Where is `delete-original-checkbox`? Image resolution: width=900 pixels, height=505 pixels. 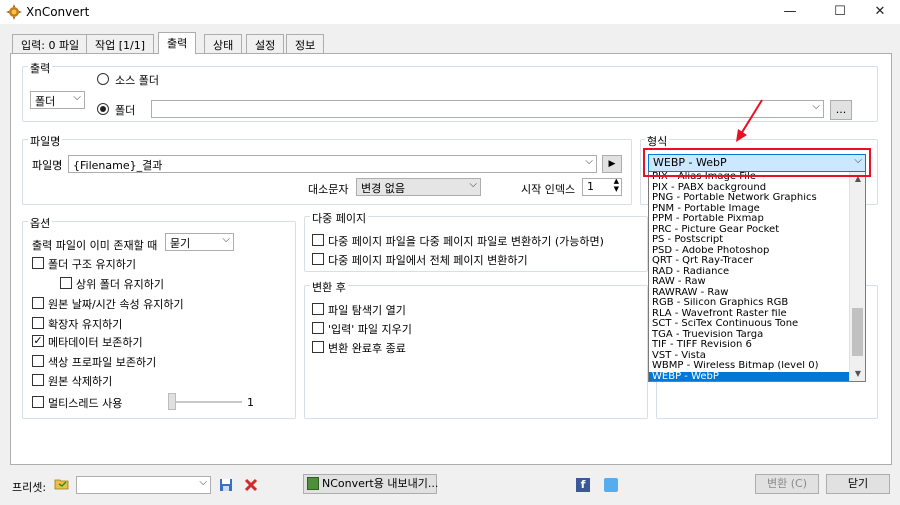 delete-original-checkbox is located at coordinates (38, 380).